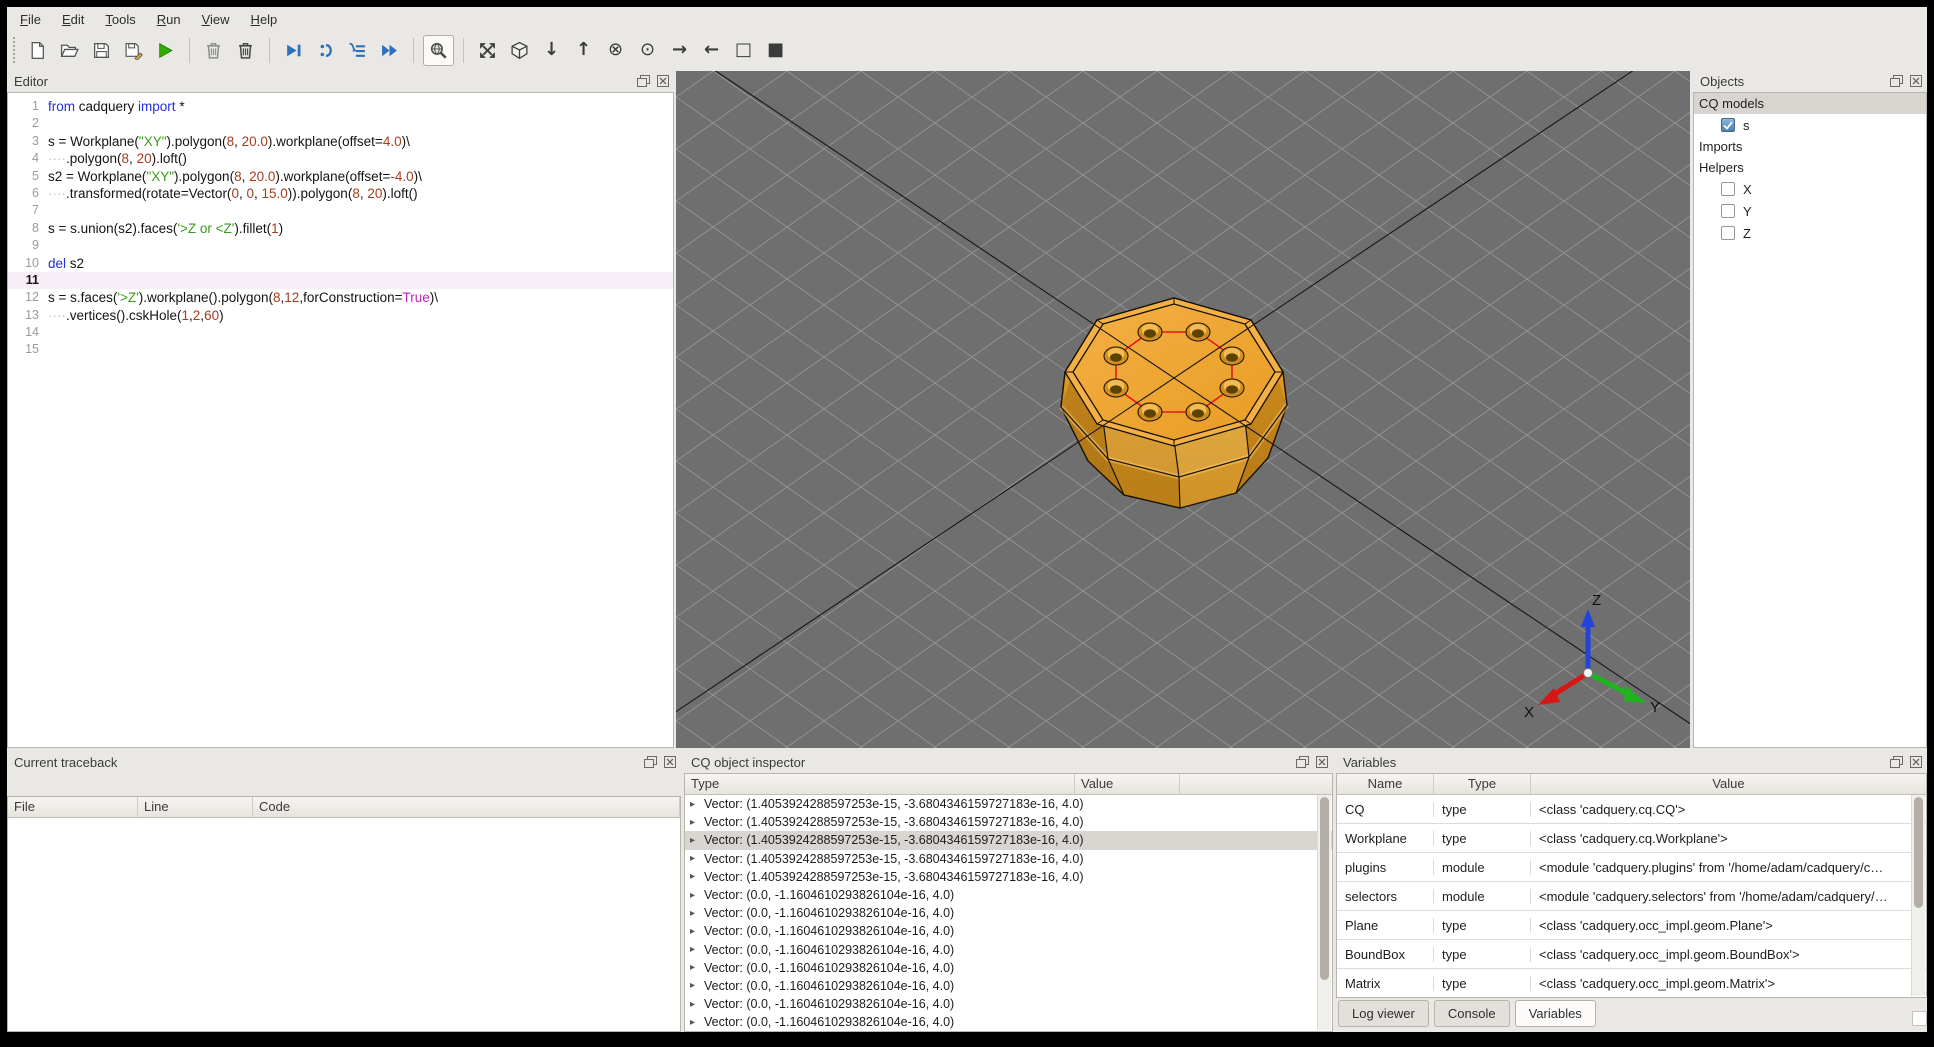  What do you see at coordinates (1631, 809) in the screenshot?
I see `variable-row-cq: CQ type <class 'cadquery.cq.CQ'>` at bounding box center [1631, 809].